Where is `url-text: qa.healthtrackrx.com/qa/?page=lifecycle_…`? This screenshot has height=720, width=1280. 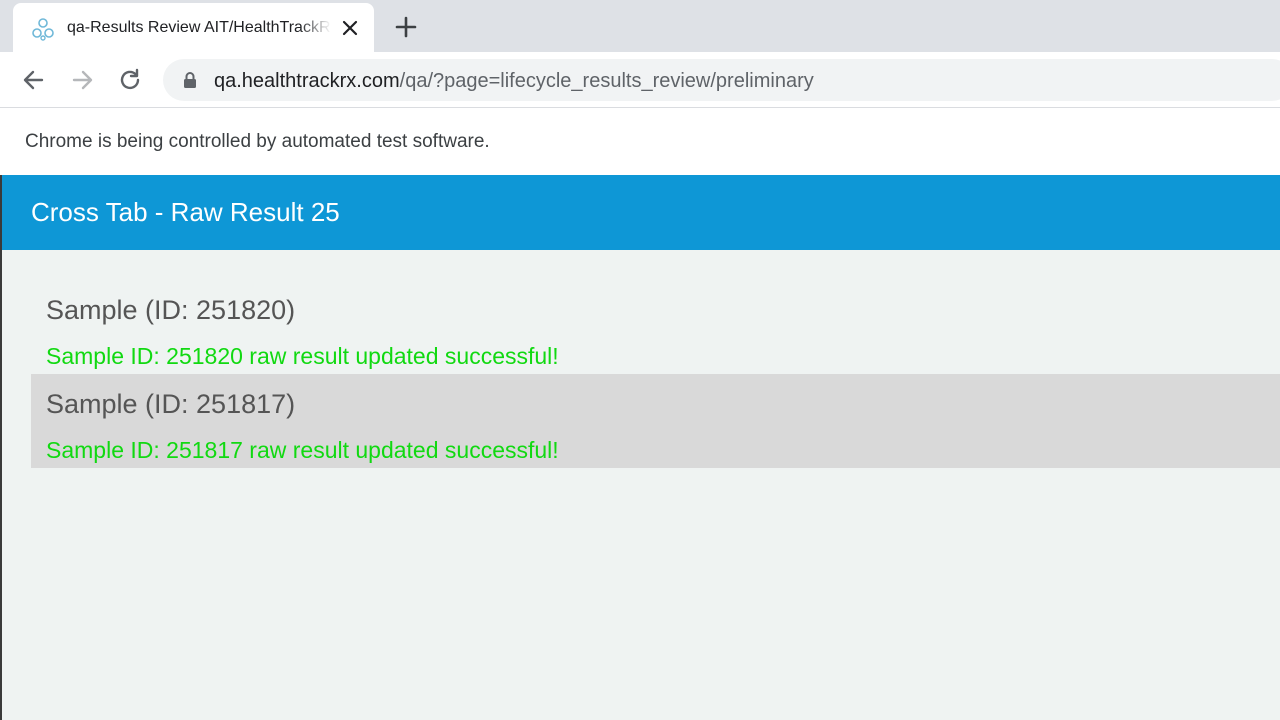
url-text: qa.healthtrackrx.com/qa/?page=lifecycle_… is located at coordinates (514, 81).